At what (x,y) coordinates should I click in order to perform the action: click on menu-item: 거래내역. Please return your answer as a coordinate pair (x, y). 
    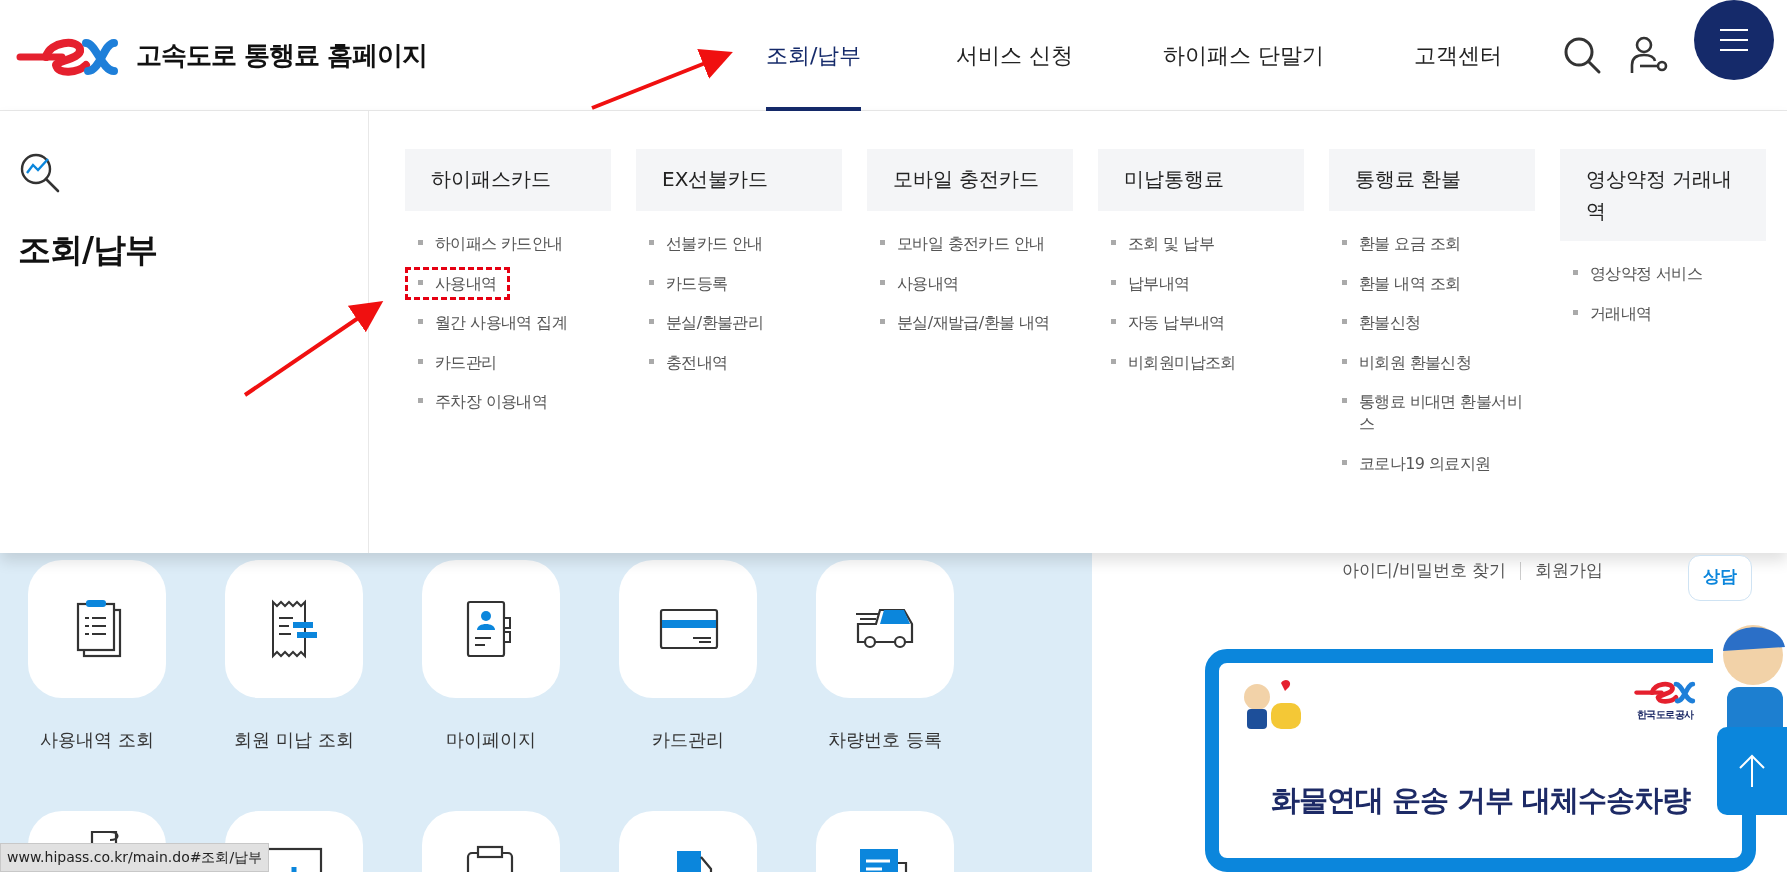
    Looking at the image, I should click on (1612, 313).